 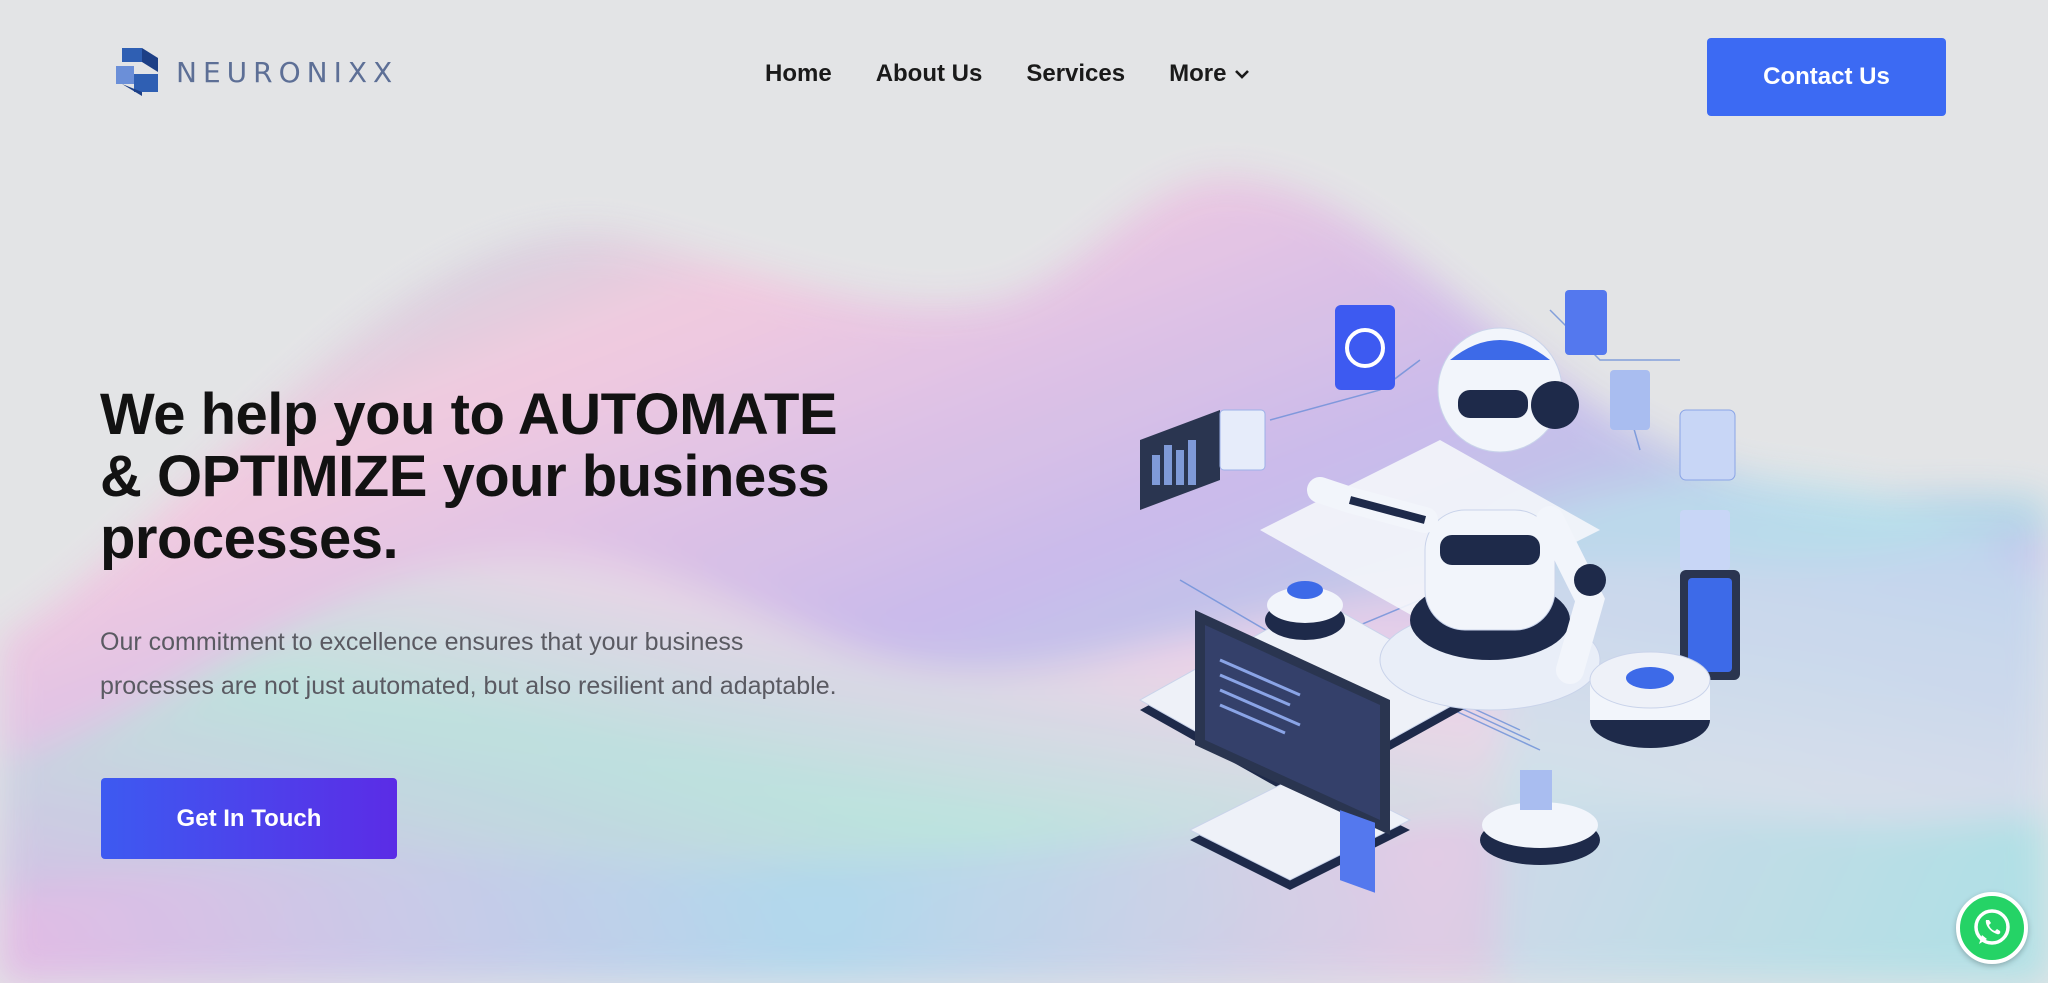 I want to click on brand-name: NEURONIXX, so click(x=287, y=72).